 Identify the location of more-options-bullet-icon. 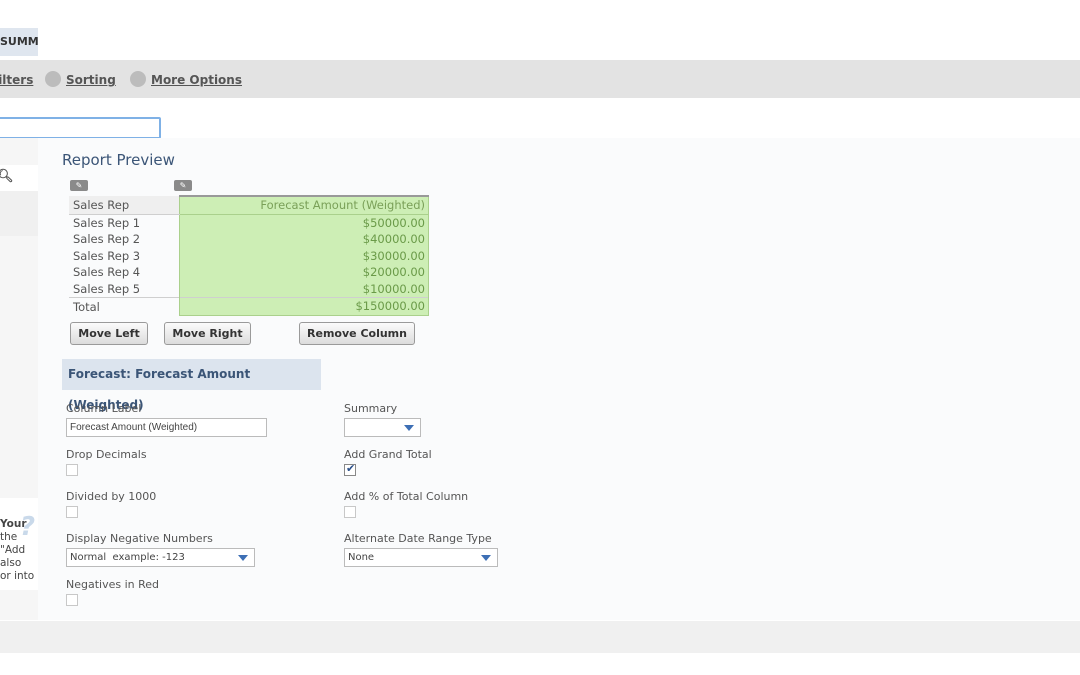
(138, 79).